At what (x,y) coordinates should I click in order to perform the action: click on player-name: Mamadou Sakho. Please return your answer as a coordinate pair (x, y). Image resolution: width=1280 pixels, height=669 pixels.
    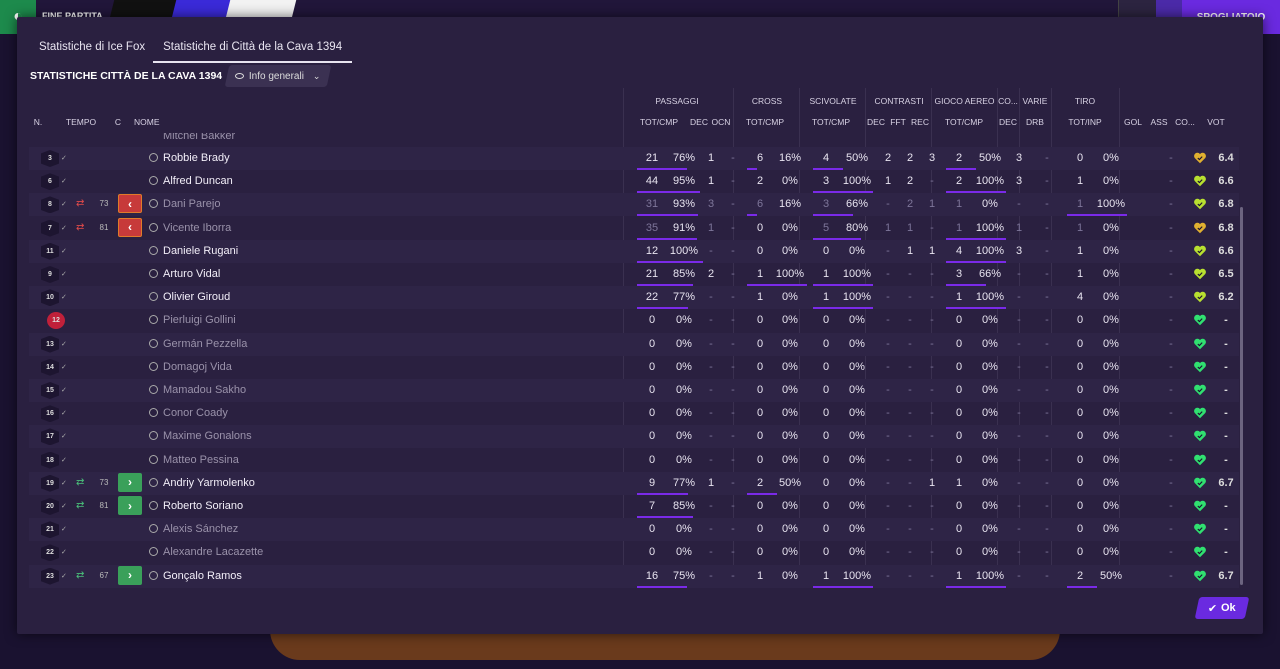
    Looking at the image, I should click on (204, 390).